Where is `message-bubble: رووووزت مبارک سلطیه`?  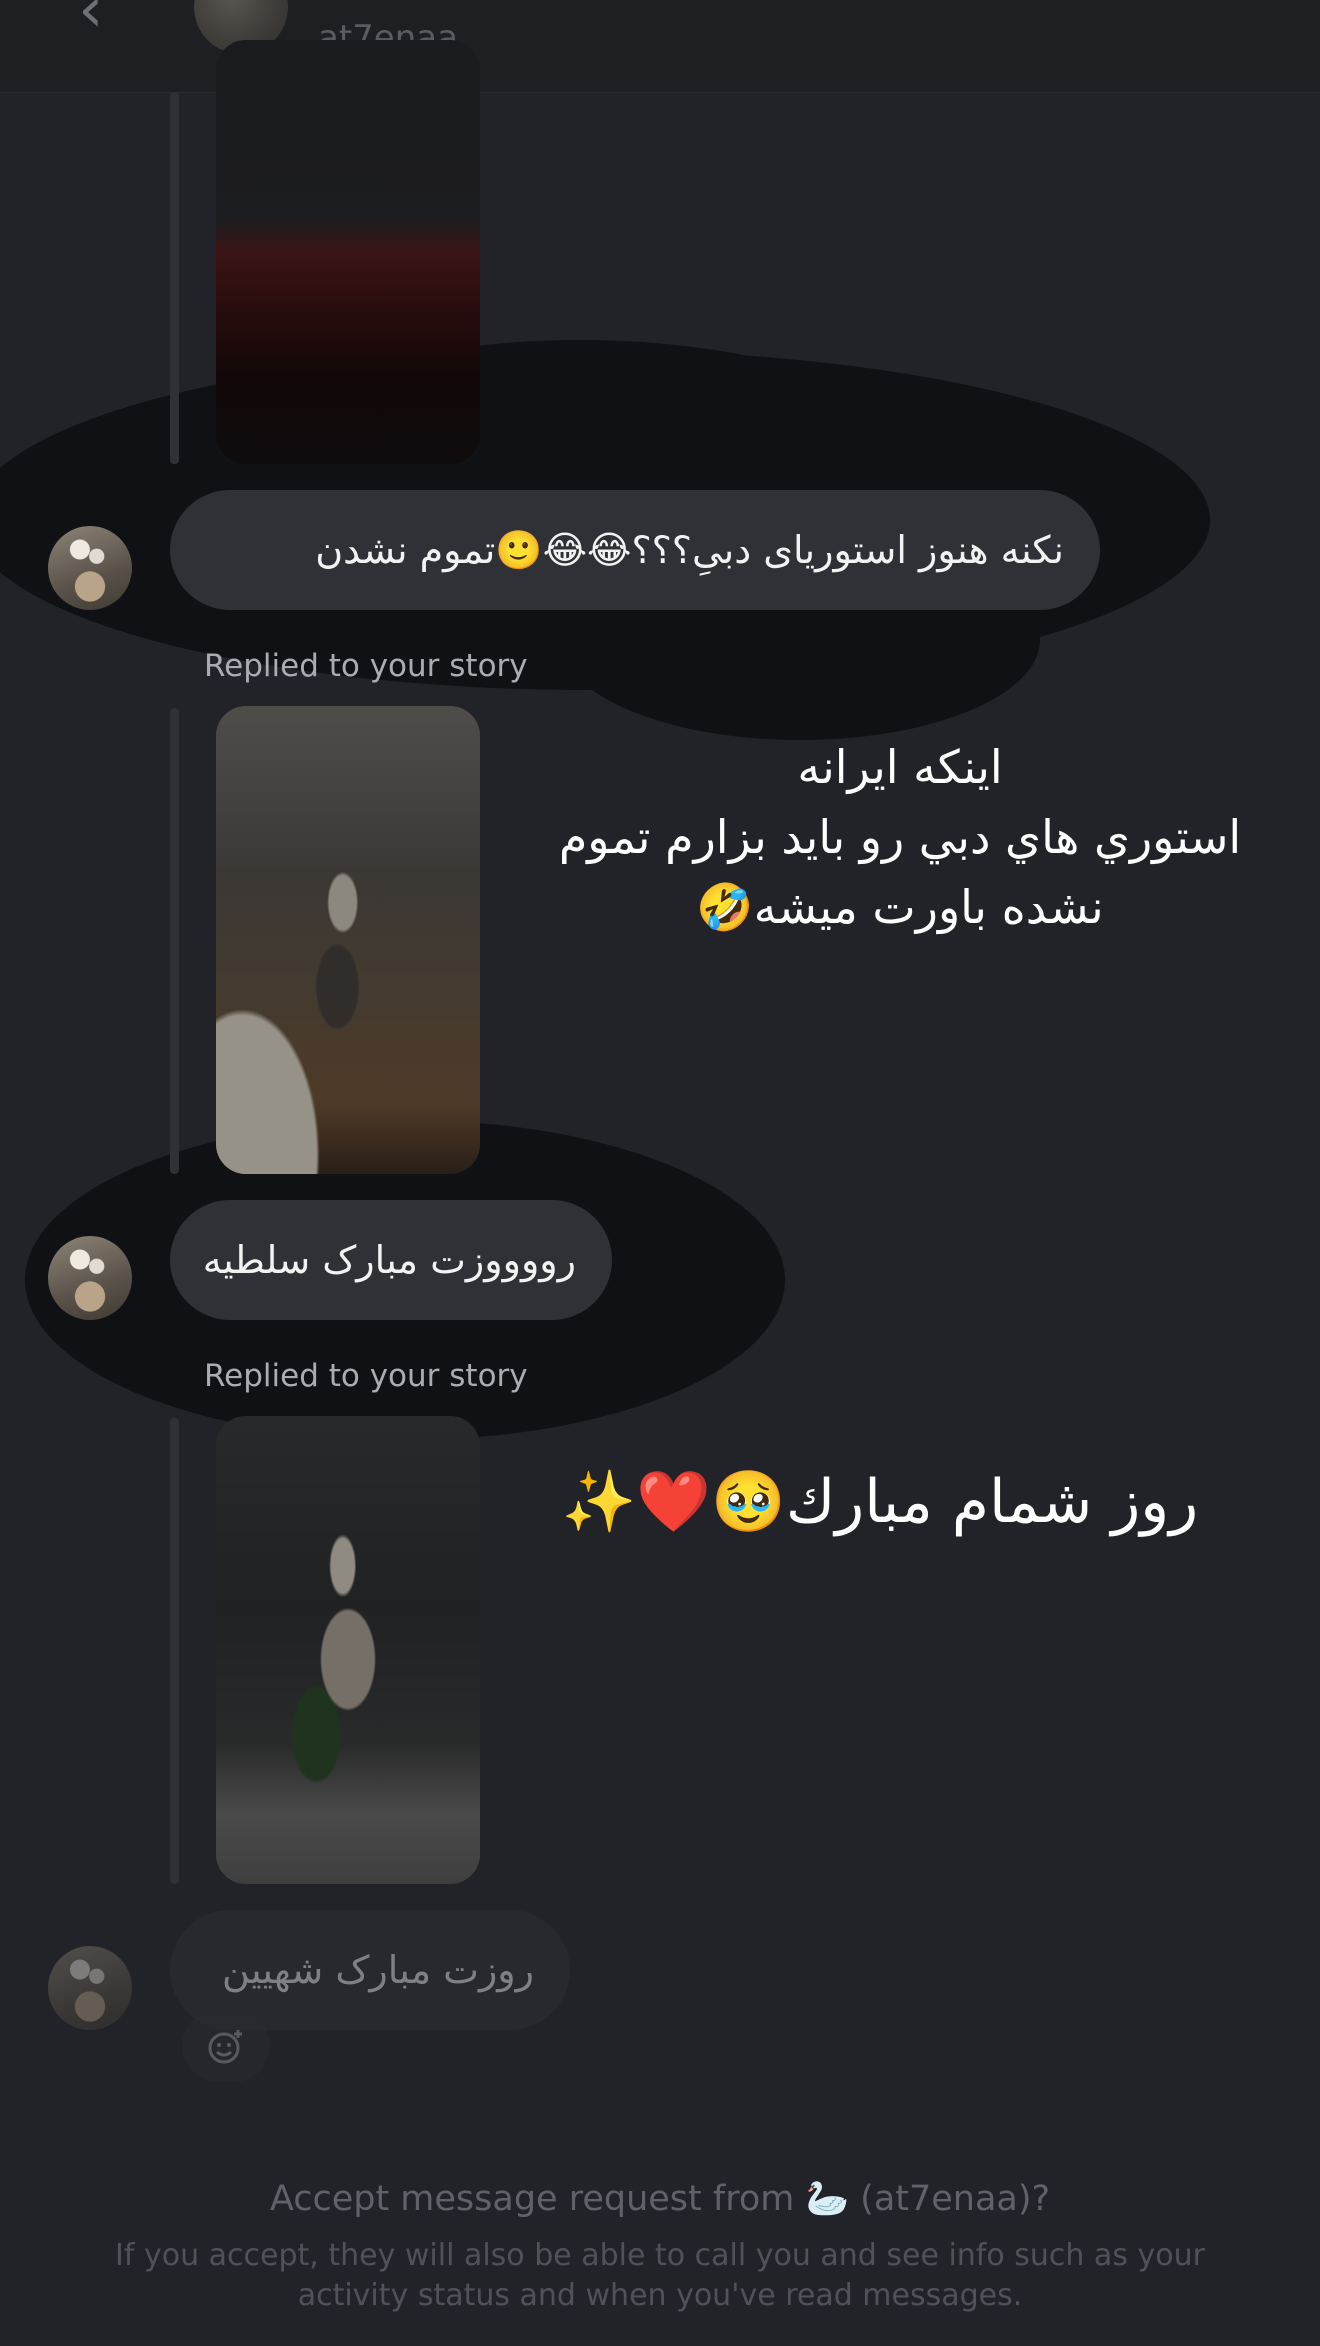
message-bubble: رووووزت مبارک سلطیه is located at coordinates (391, 1260).